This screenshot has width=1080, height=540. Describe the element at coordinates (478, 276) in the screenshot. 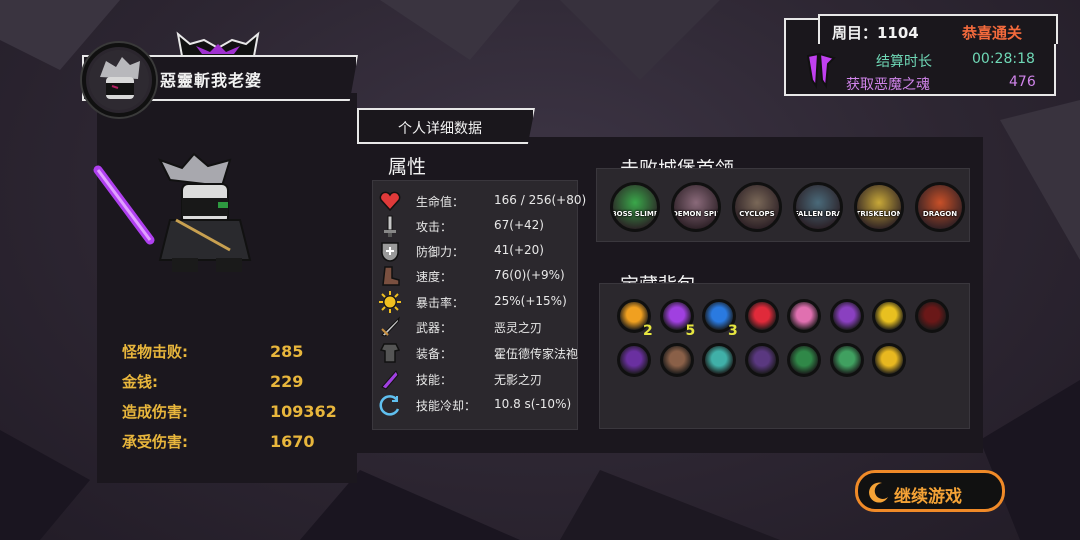

I see `attr-row-speed: 速度： 76(0)(+9%)` at that location.